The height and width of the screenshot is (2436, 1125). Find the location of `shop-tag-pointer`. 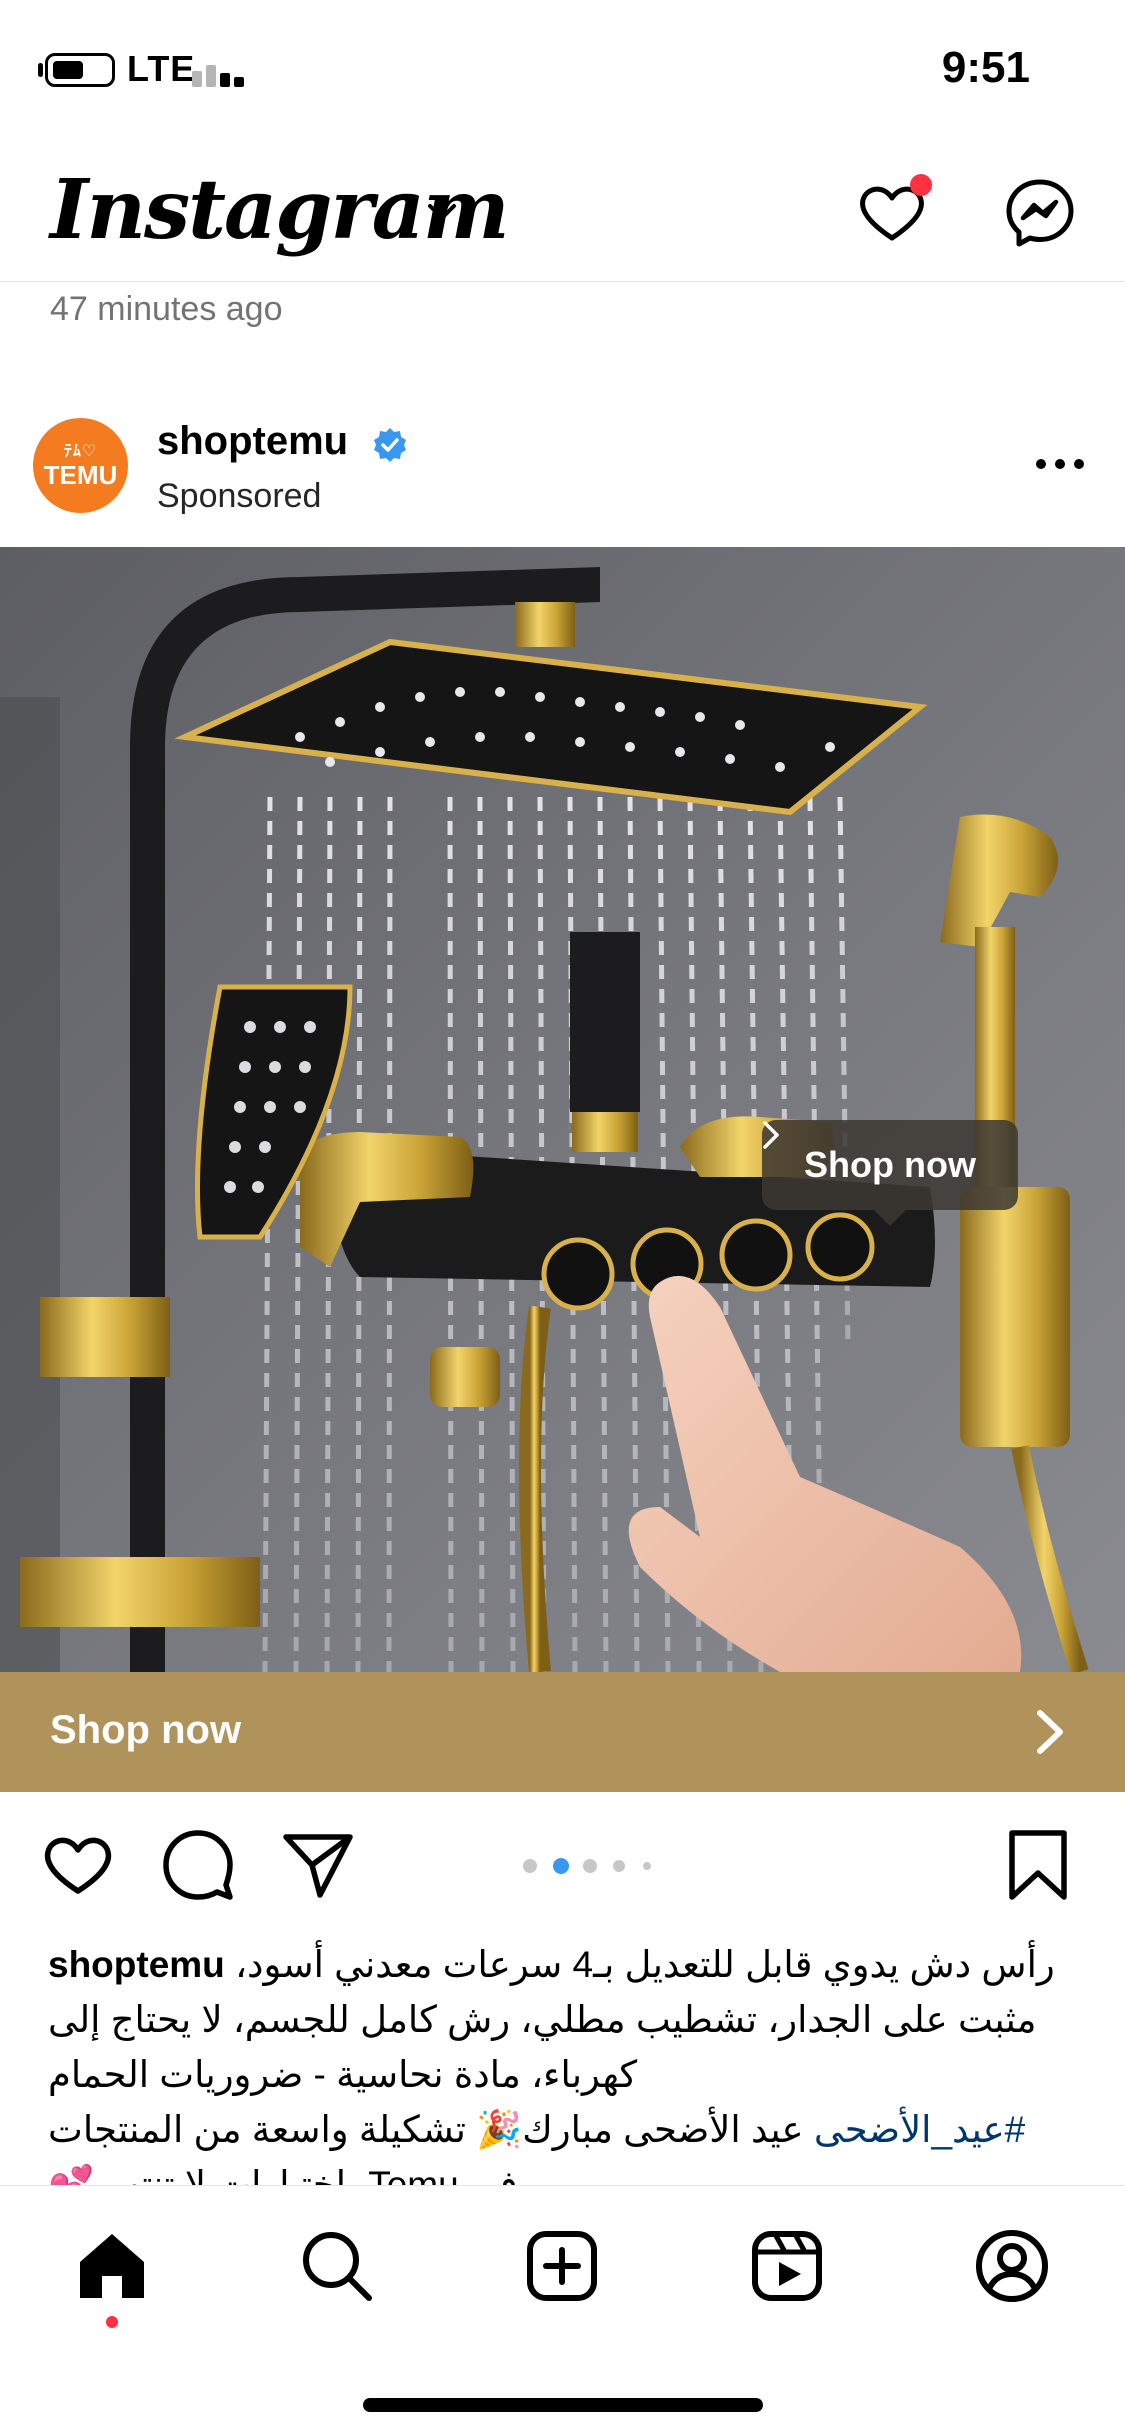

shop-tag-pointer is located at coordinates (890, 1218).